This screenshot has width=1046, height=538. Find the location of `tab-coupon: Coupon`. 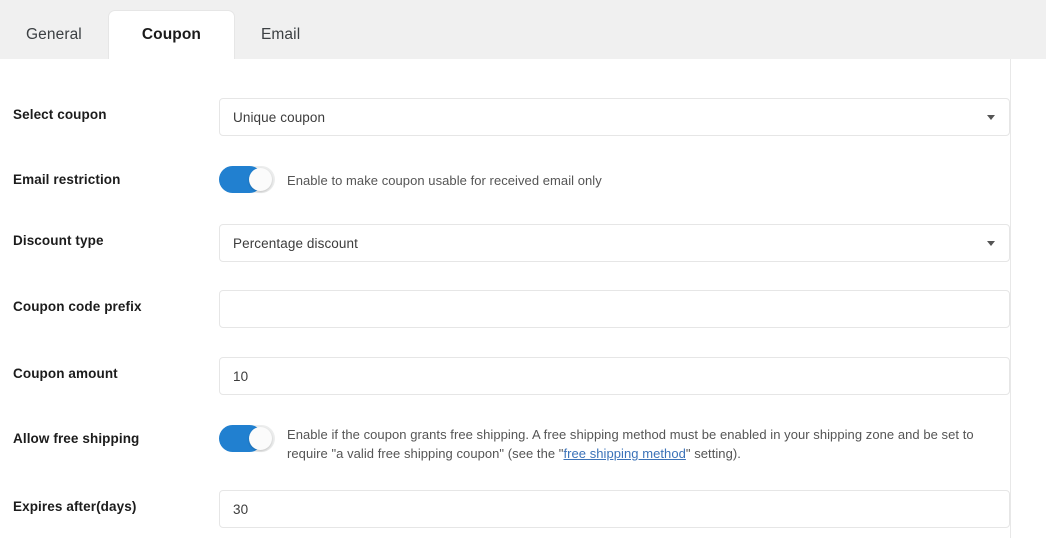

tab-coupon: Coupon is located at coordinates (171, 34).